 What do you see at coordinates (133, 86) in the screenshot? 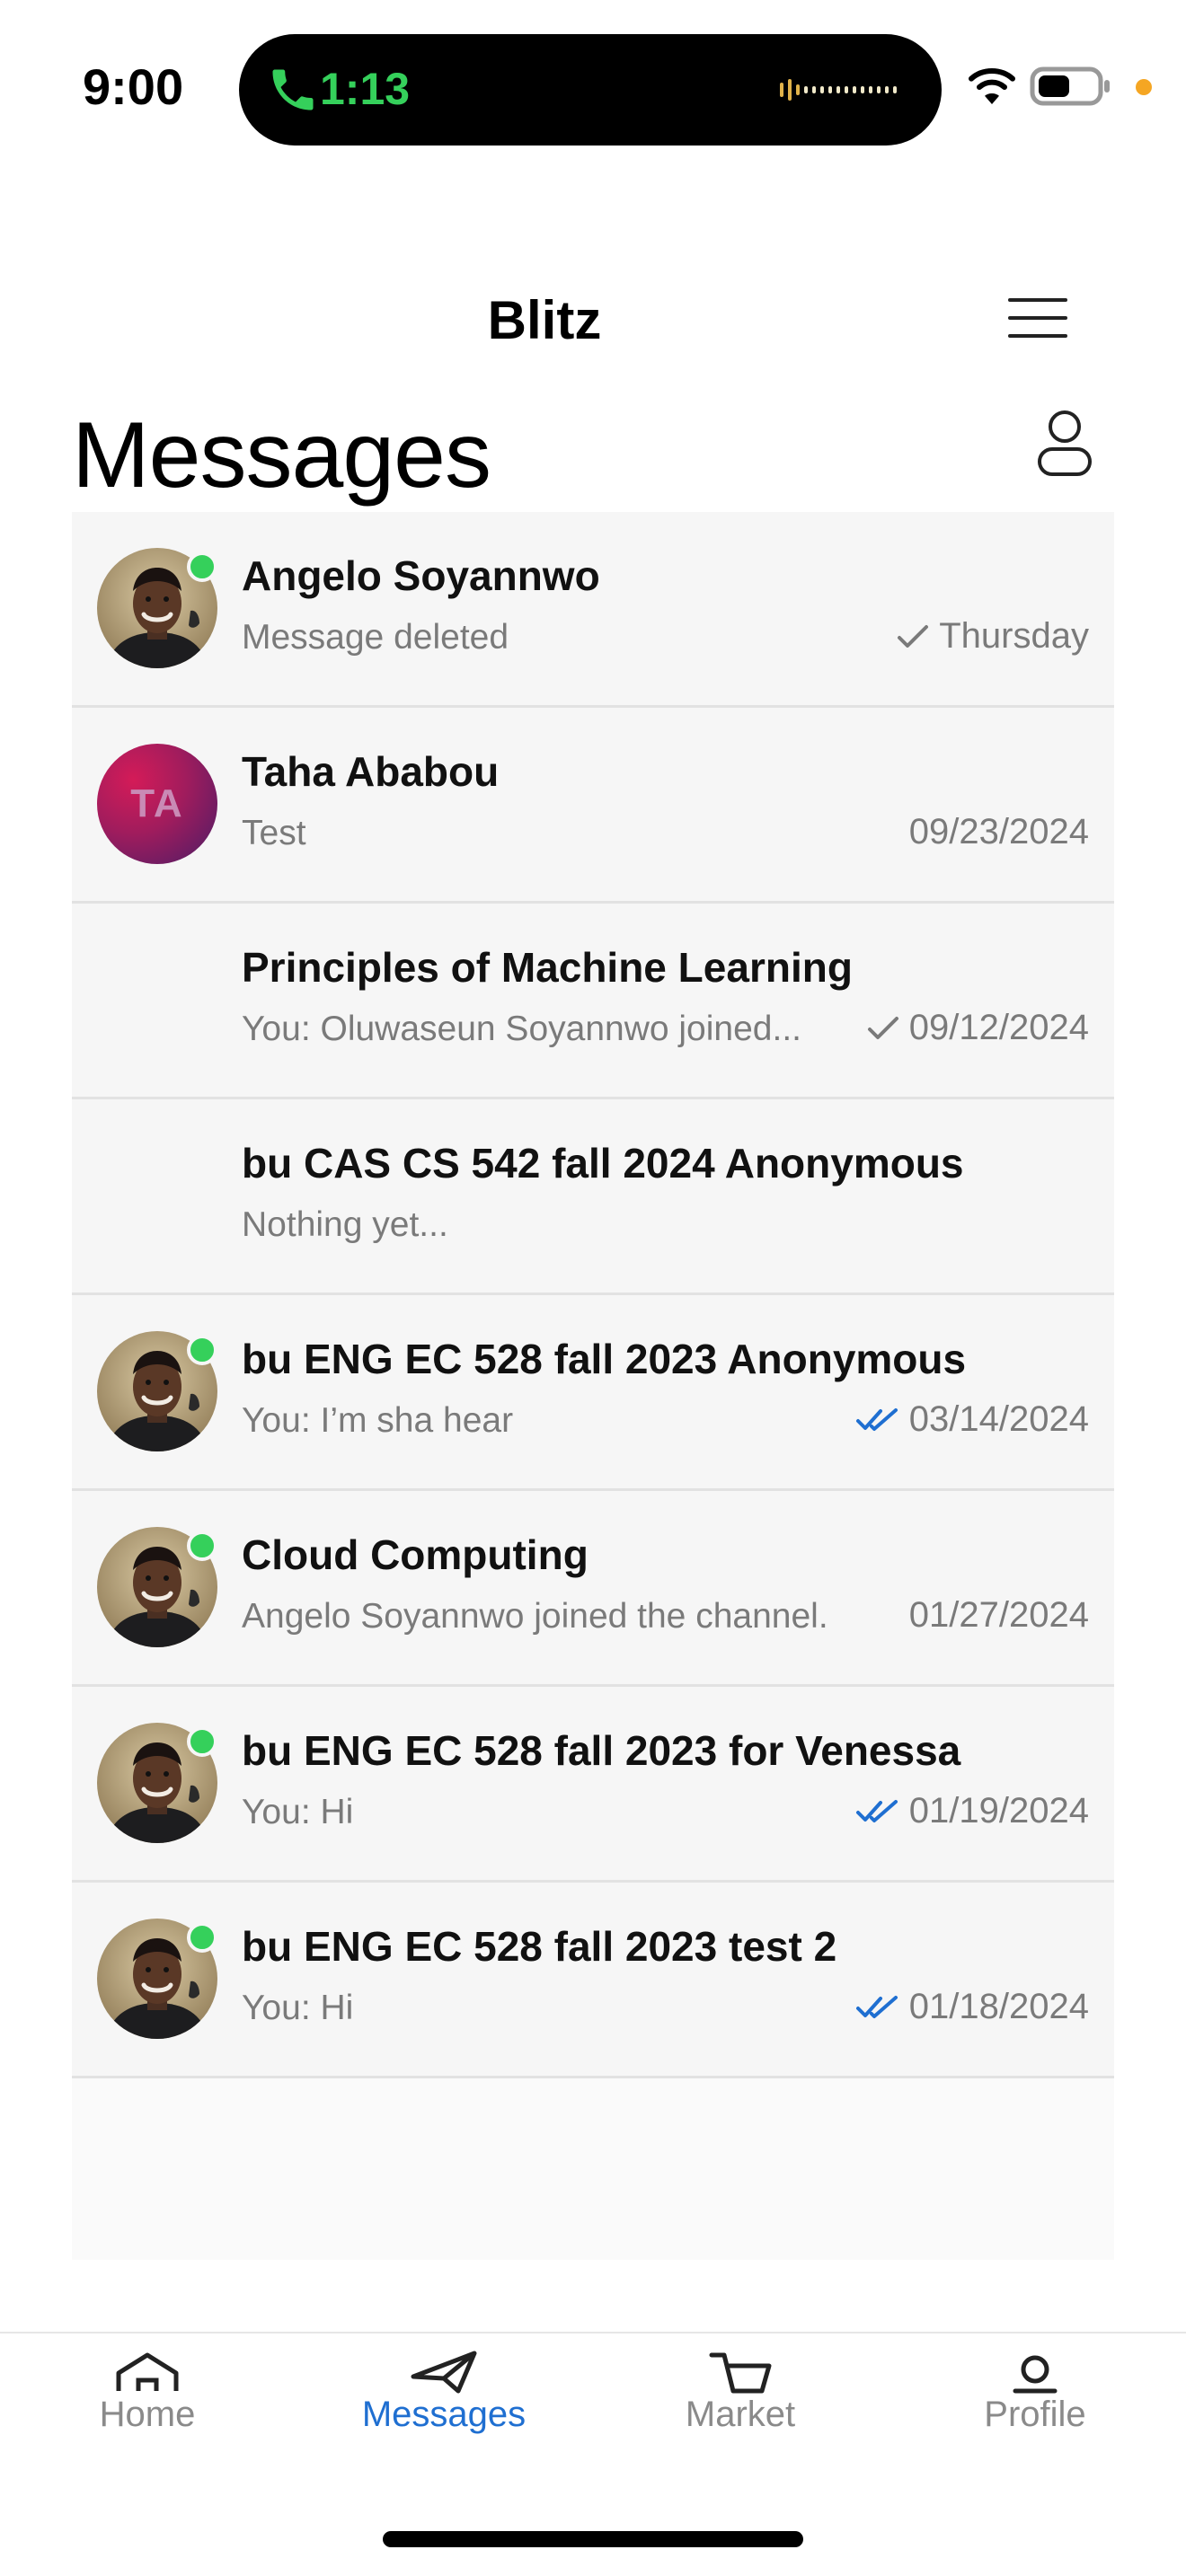
I see `status-time: 9:00` at bounding box center [133, 86].